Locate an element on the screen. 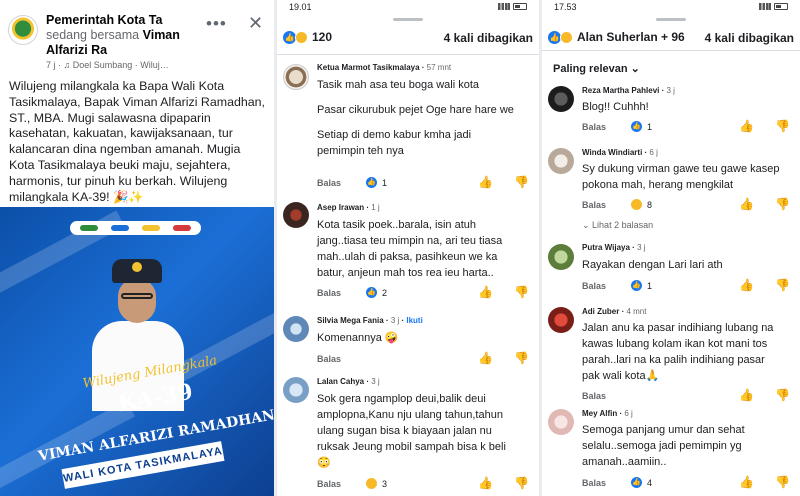 The image size is (800, 496). reaction-summary: 👍 120 4 kali dibagikan is located at coordinates (408, 38).